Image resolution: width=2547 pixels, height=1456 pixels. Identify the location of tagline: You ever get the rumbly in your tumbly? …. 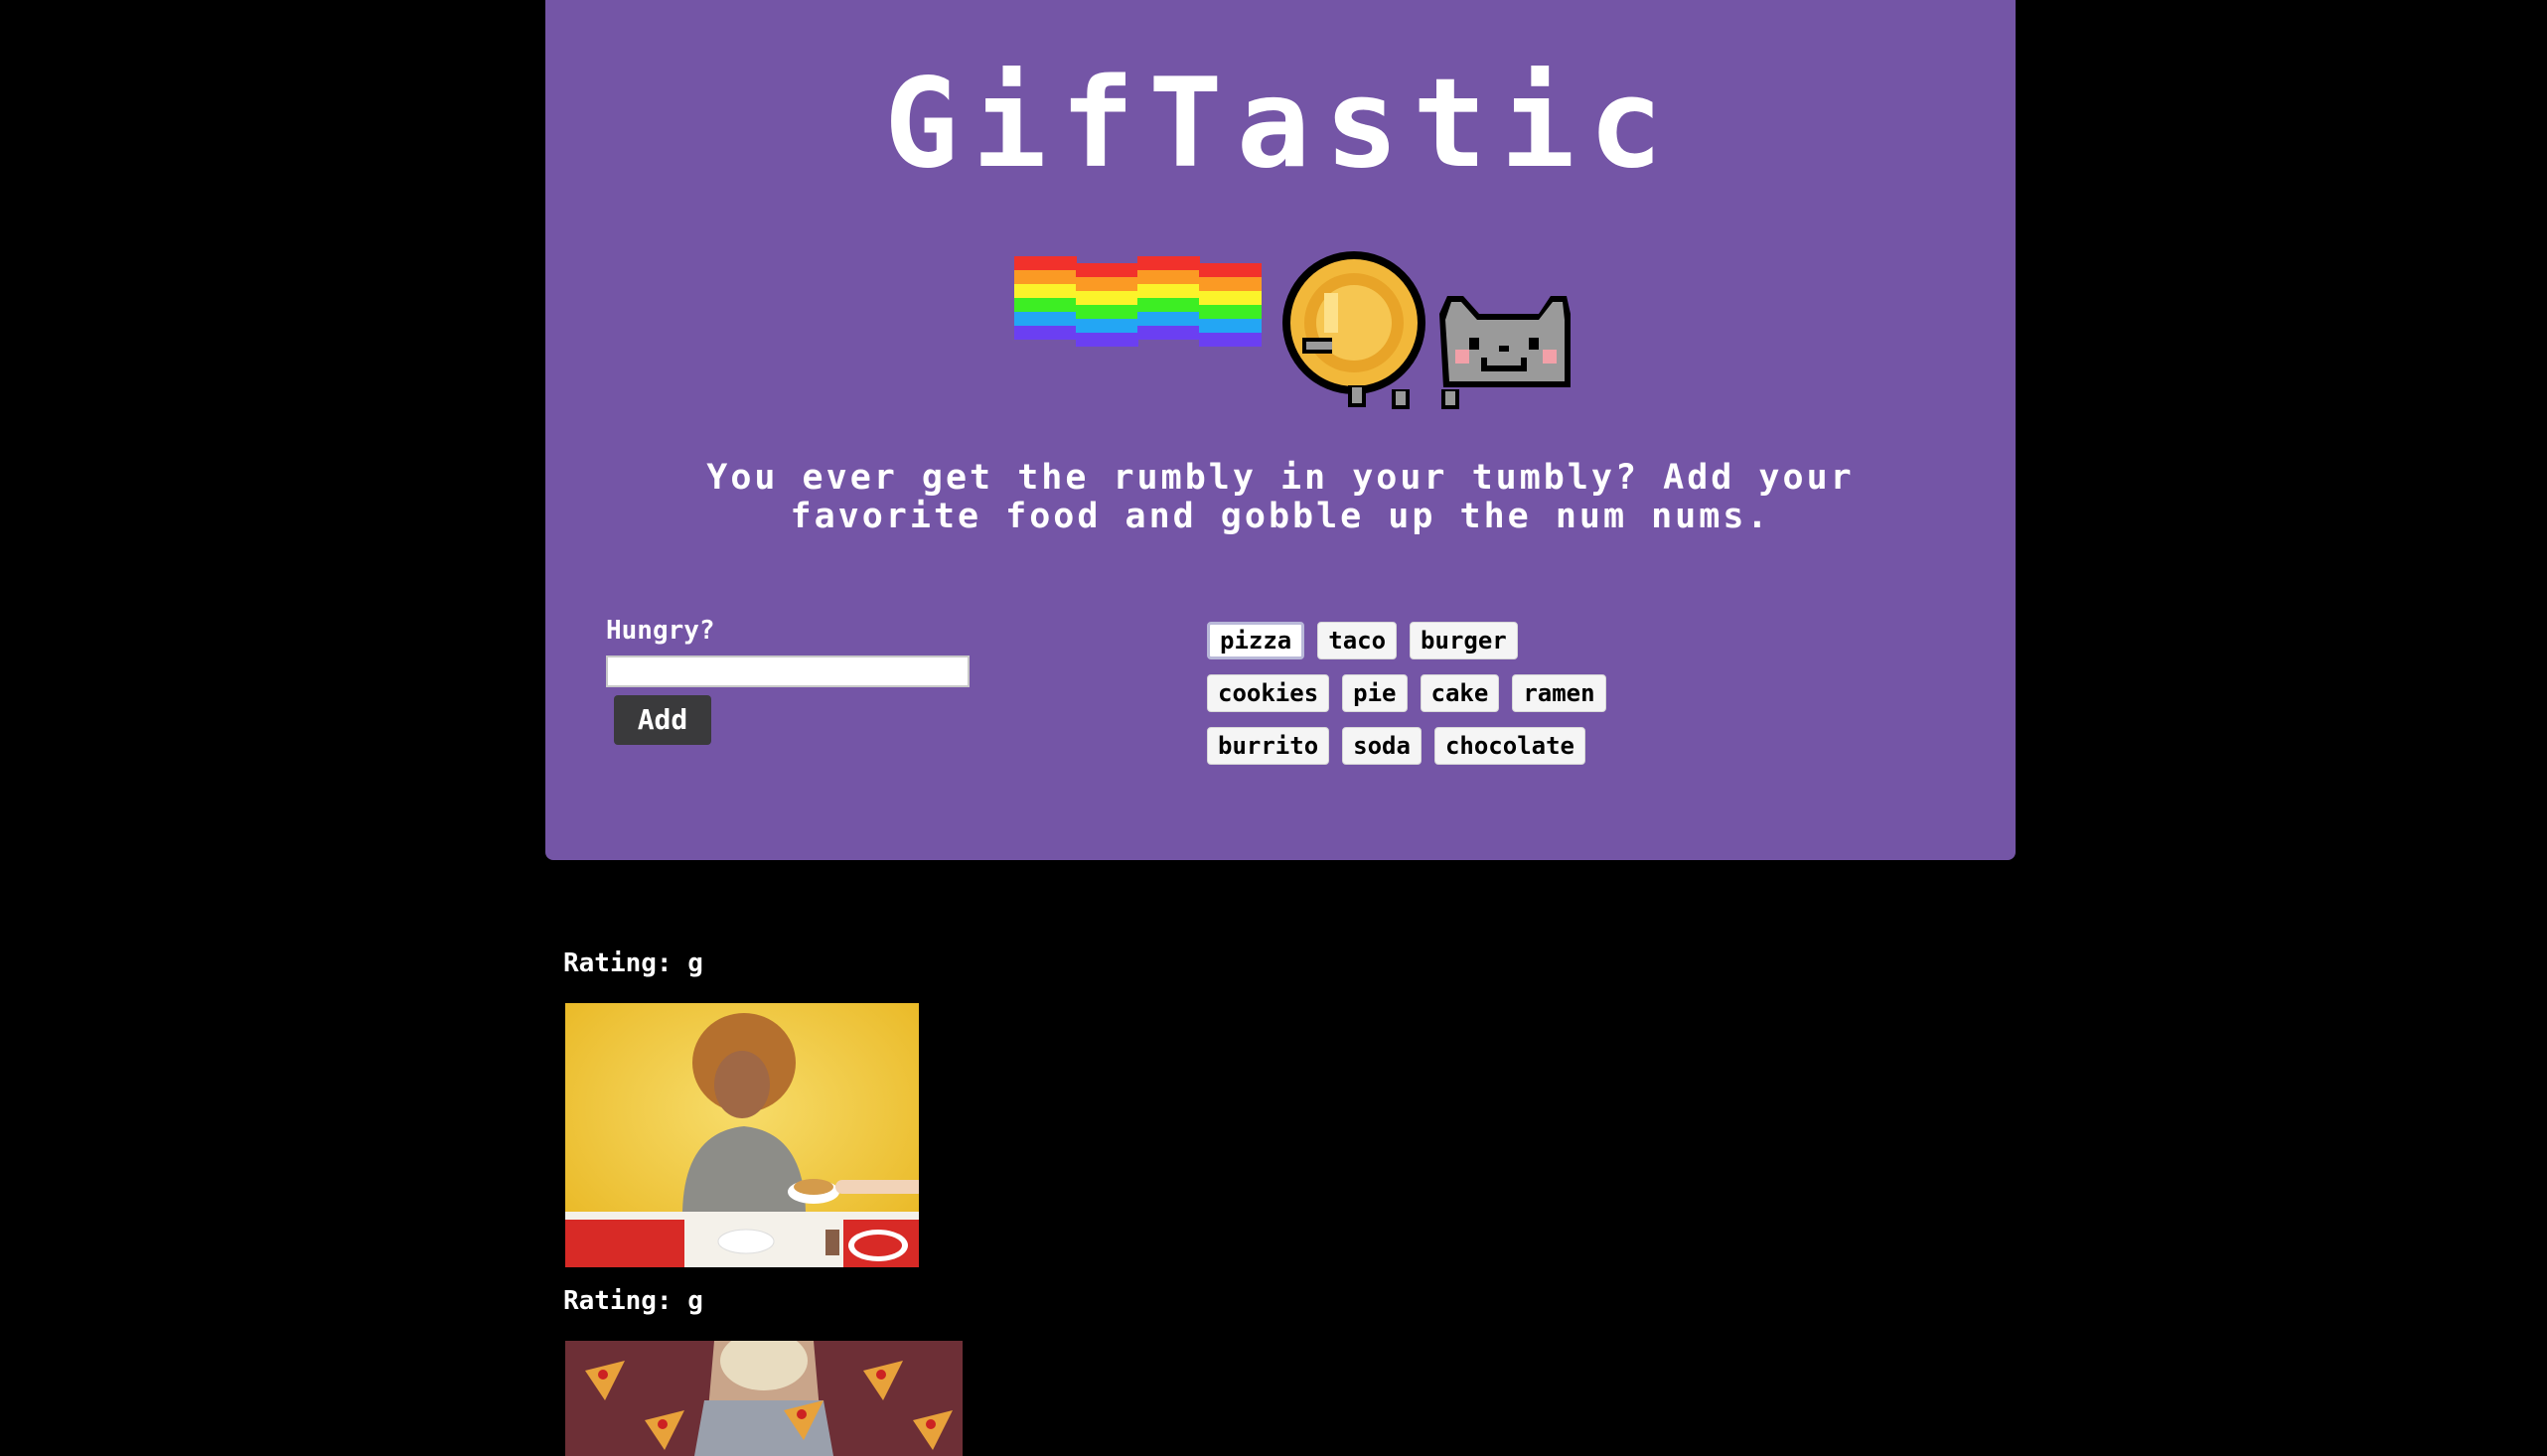
(1280, 497).